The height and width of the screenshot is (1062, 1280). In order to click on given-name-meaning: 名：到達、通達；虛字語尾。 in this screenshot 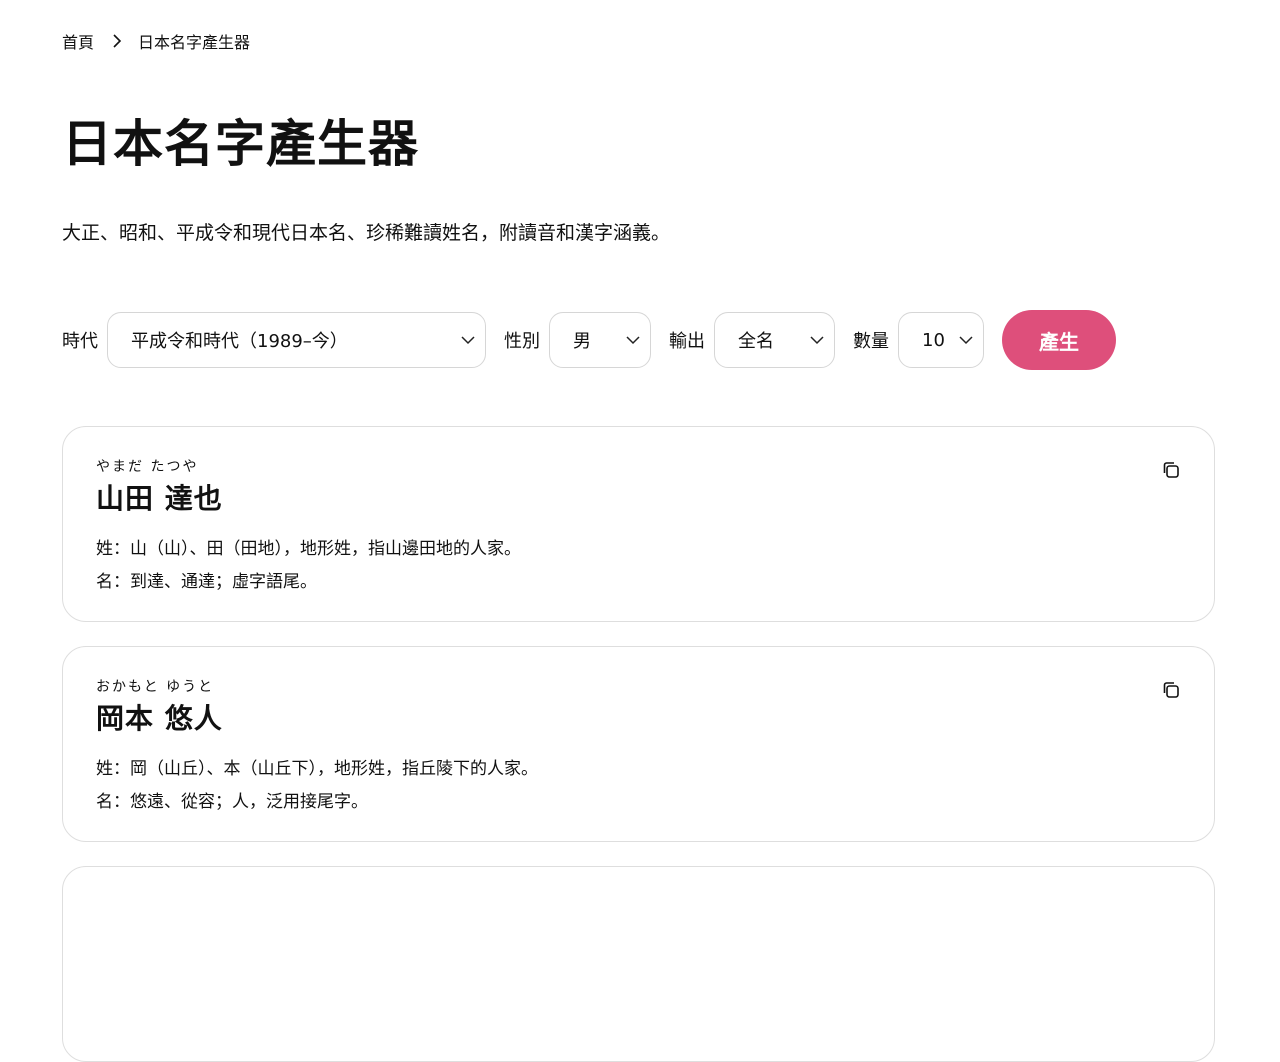, I will do `click(206, 582)`.